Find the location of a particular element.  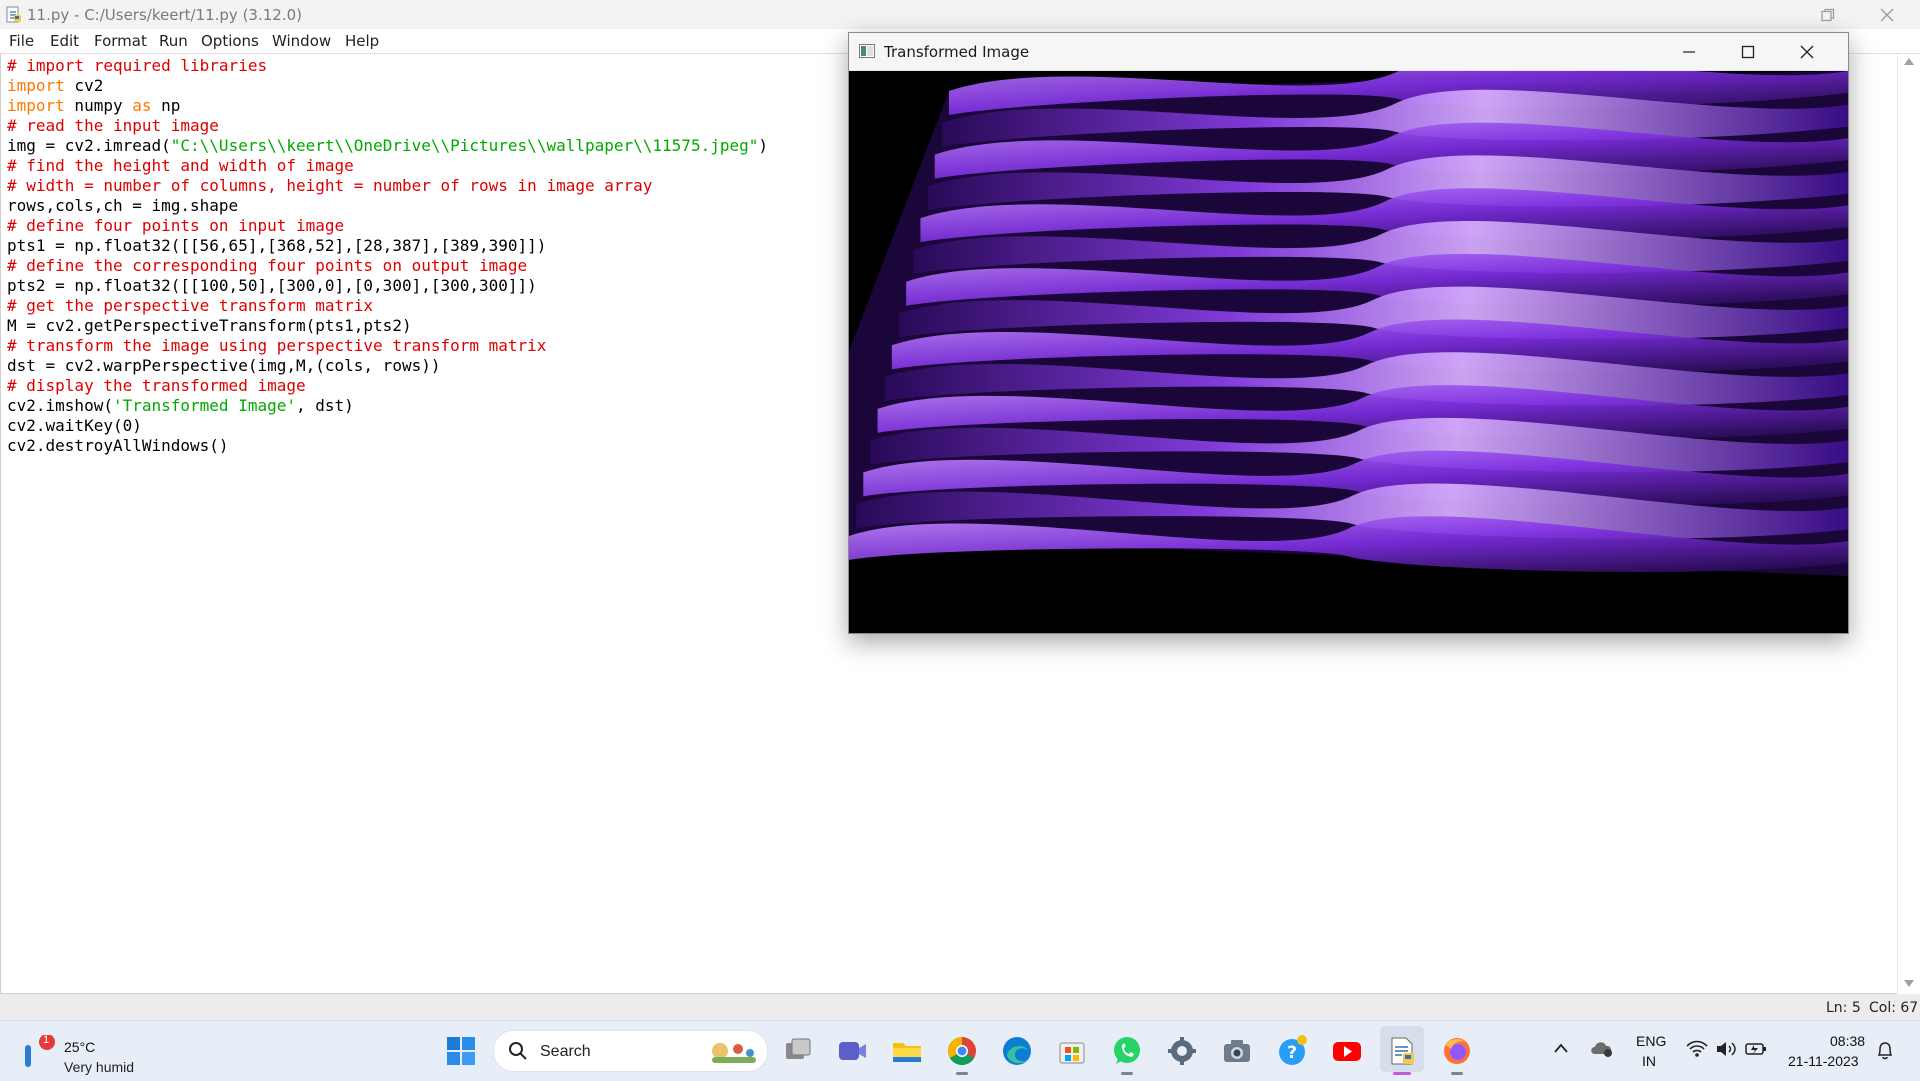

scroll-down-icon is located at coordinates (1909, 984).